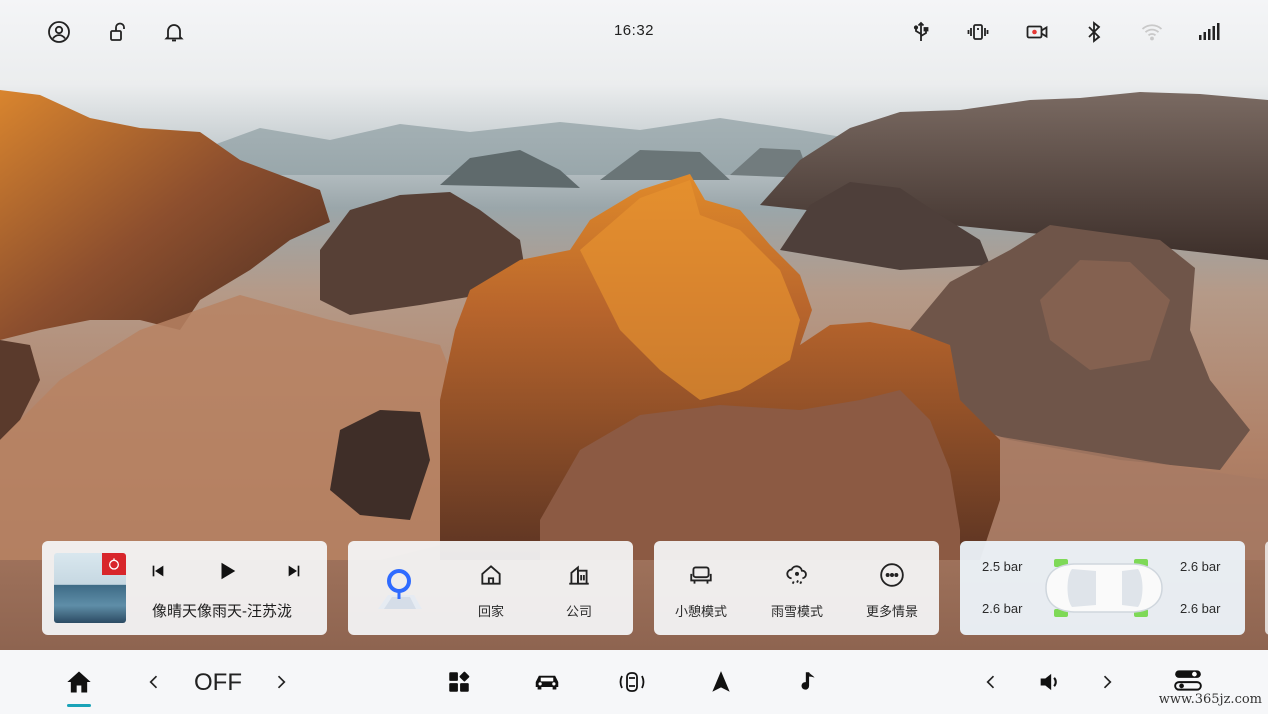 The height and width of the screenshot is (714, 1268). I want to click on map-search-icon, so click(399, 589).